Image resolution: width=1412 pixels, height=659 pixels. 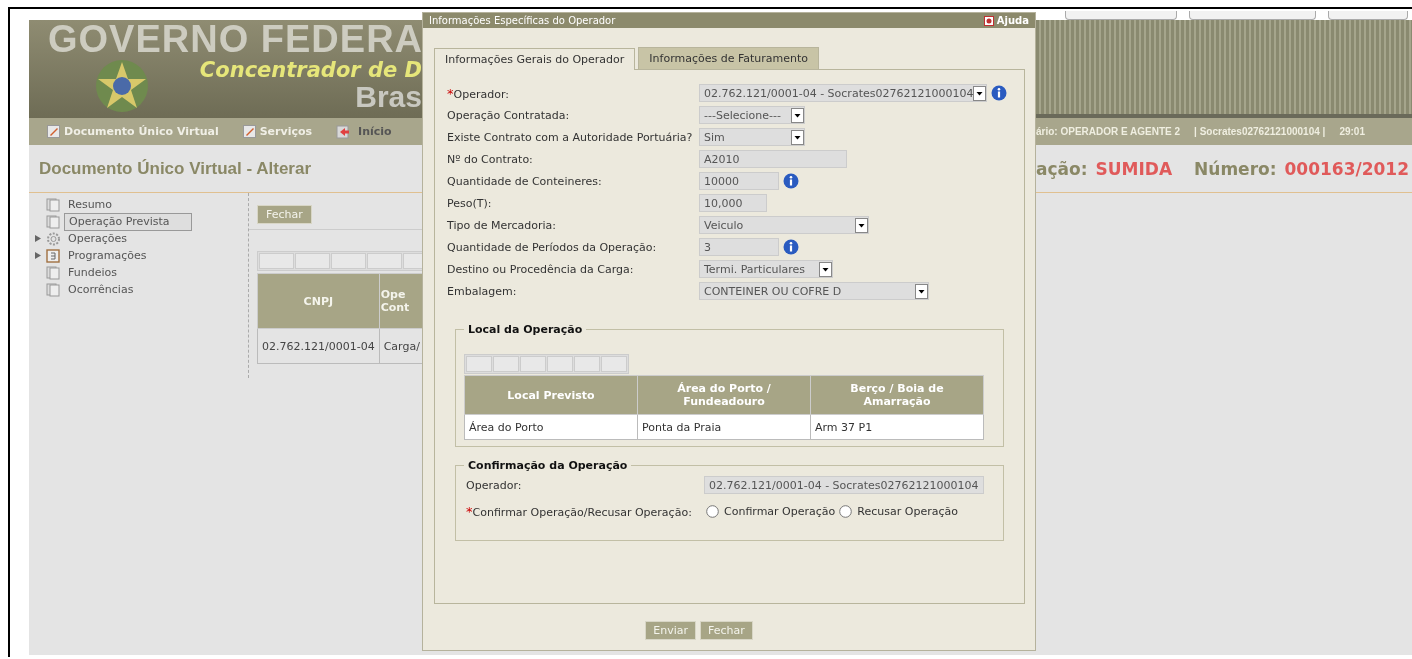 What do you see at coordinates (525, 181) in the screenshot?
I see `field-label: Quantidade de Conteineres:` at bounding box center [525, 181].